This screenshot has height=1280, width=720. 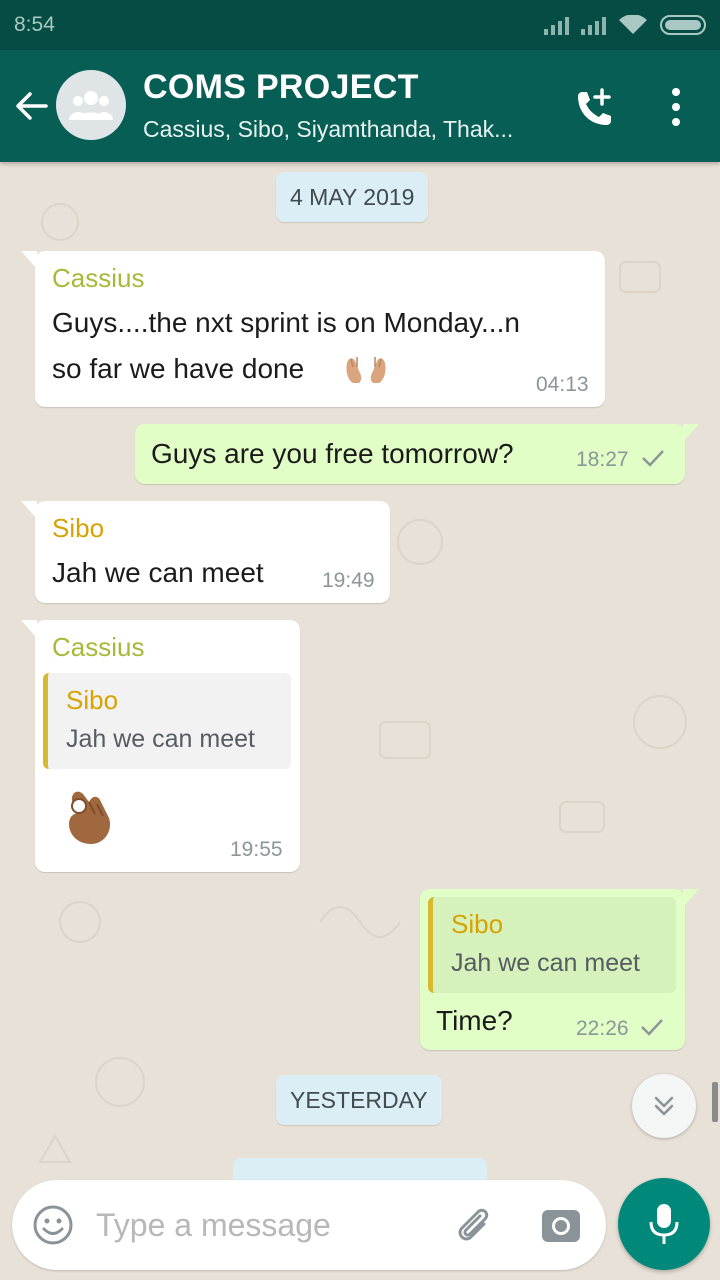 What do you see at coordinates (593, 109) in the screenshot?
I see `add-call-icon` at bounding box center [593, 109].